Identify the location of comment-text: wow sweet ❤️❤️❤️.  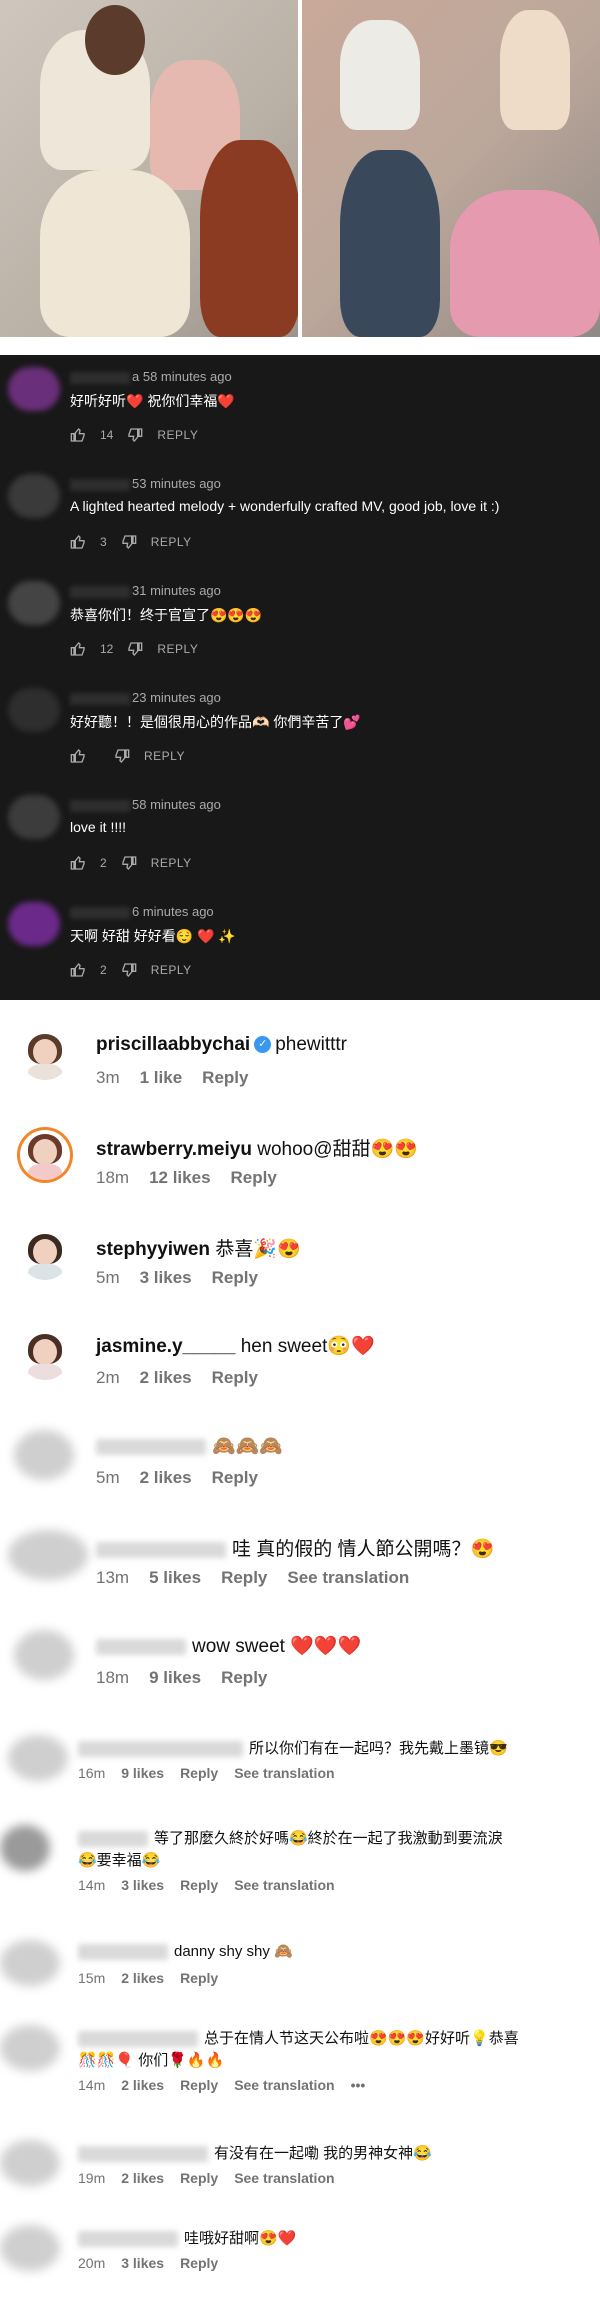
(277, 1646).